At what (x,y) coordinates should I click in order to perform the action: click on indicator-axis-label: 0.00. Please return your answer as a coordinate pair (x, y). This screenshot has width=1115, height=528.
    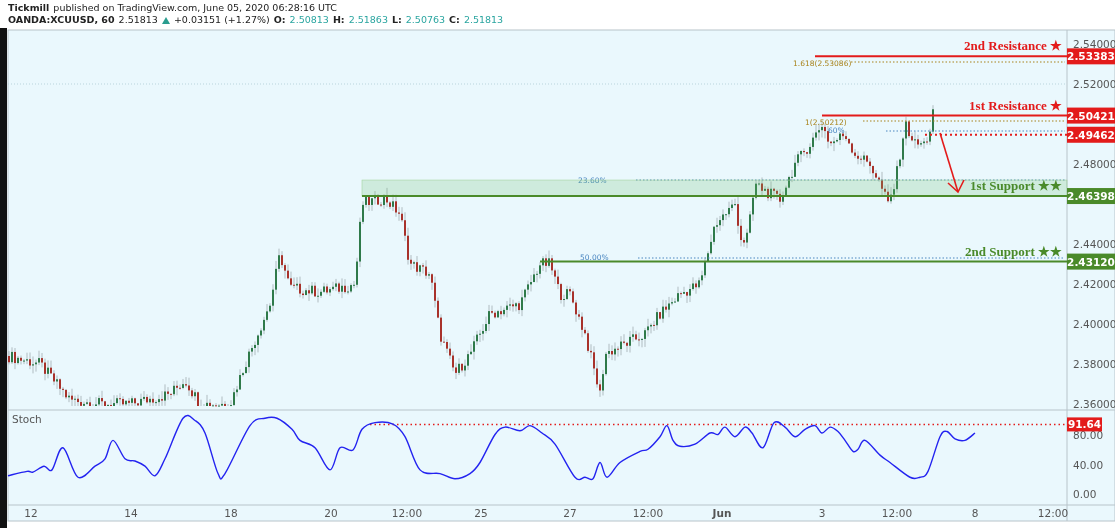
    Looking at the image, I should click on (1085, 494).